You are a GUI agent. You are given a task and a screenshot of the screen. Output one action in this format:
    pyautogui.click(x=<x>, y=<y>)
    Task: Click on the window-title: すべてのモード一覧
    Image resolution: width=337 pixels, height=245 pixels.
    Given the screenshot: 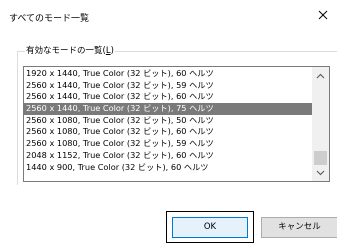 What is the action you would take?
    pyautogui.click(x=49, y=19)
    